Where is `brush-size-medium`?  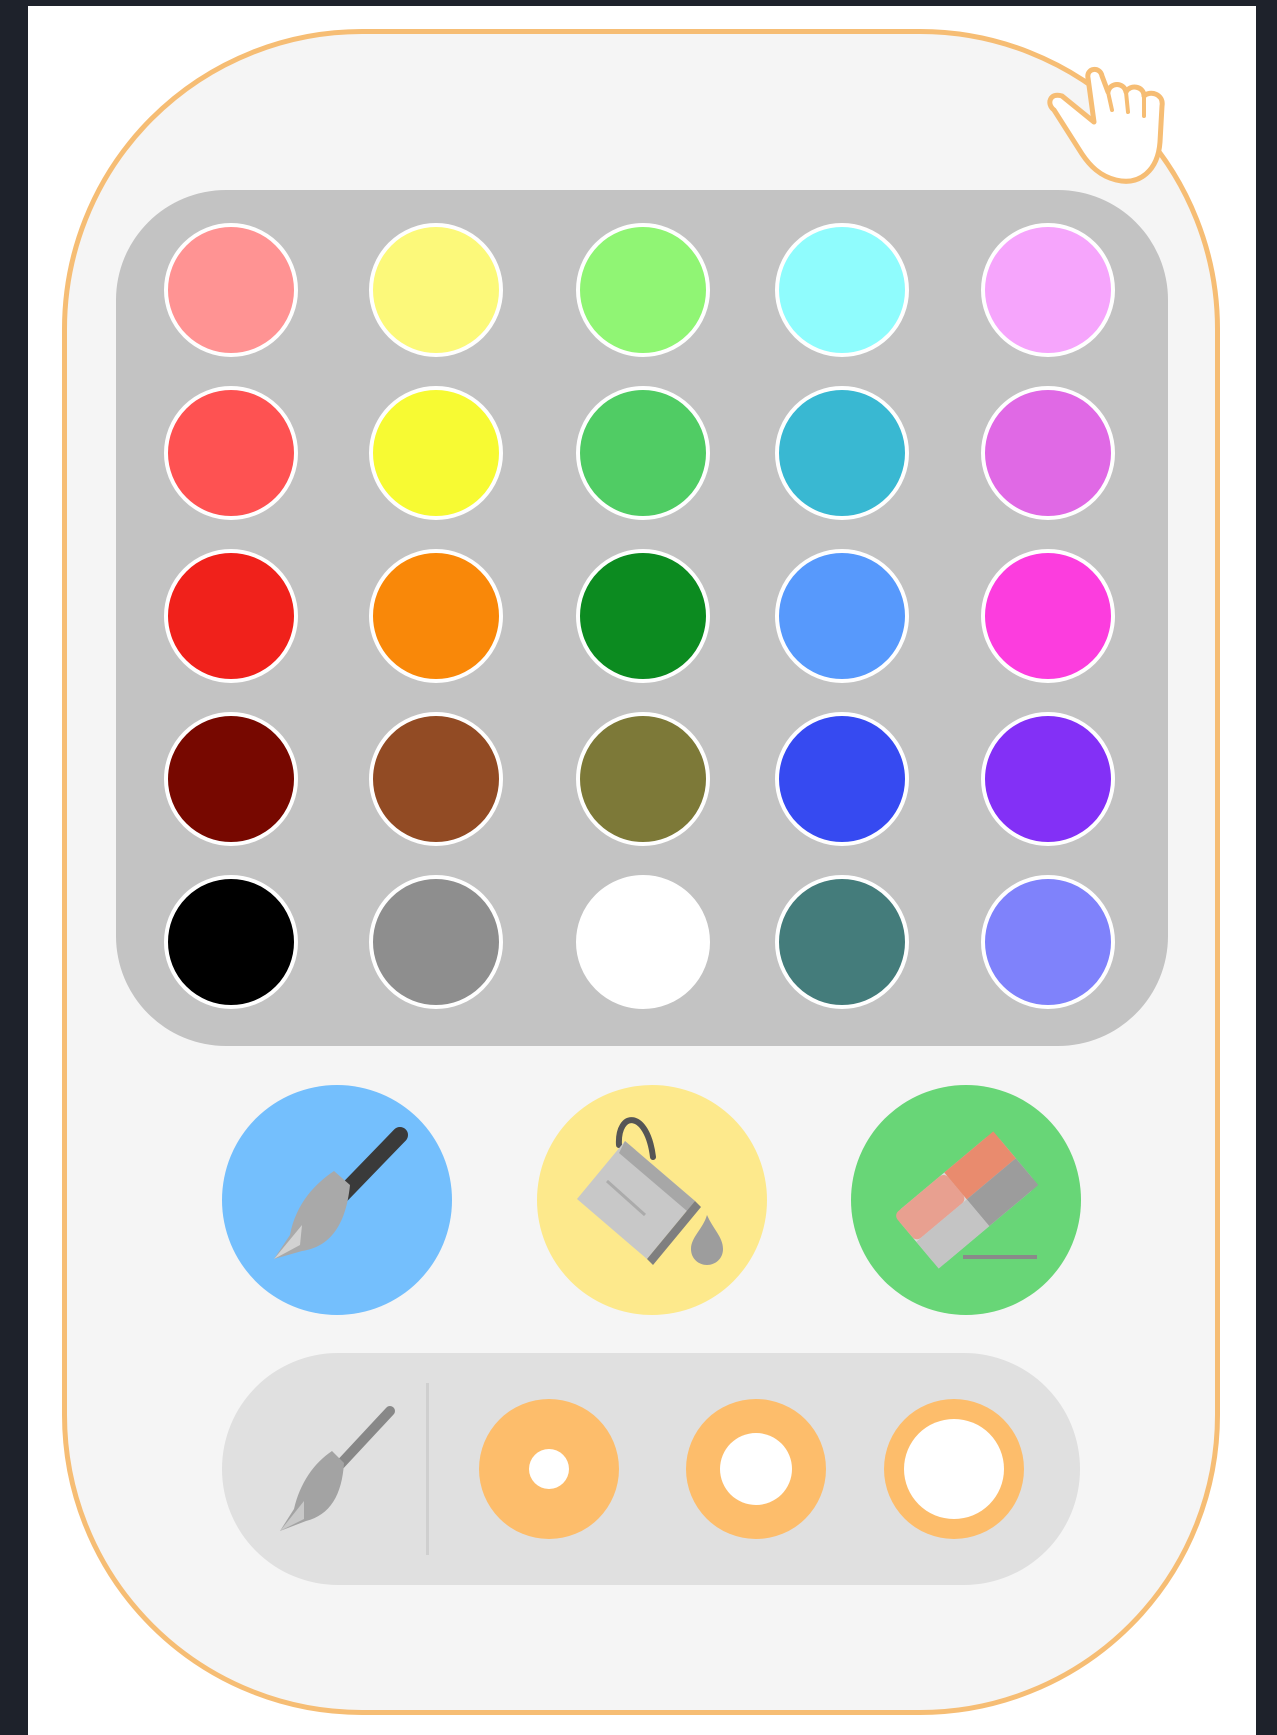
brush-size-medium is located at coordinates (756, 1469).